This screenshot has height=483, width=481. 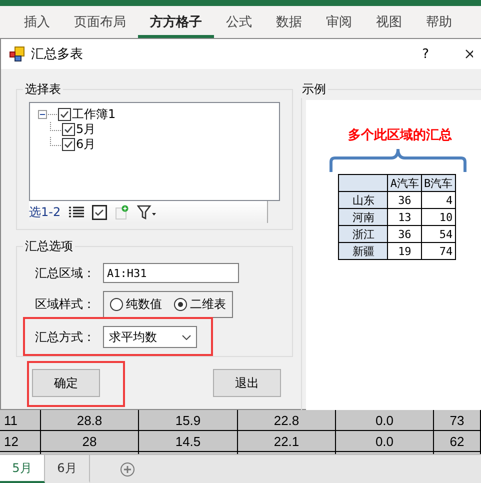 I want to click on table-cell: 10, so click(x=439, y=217).